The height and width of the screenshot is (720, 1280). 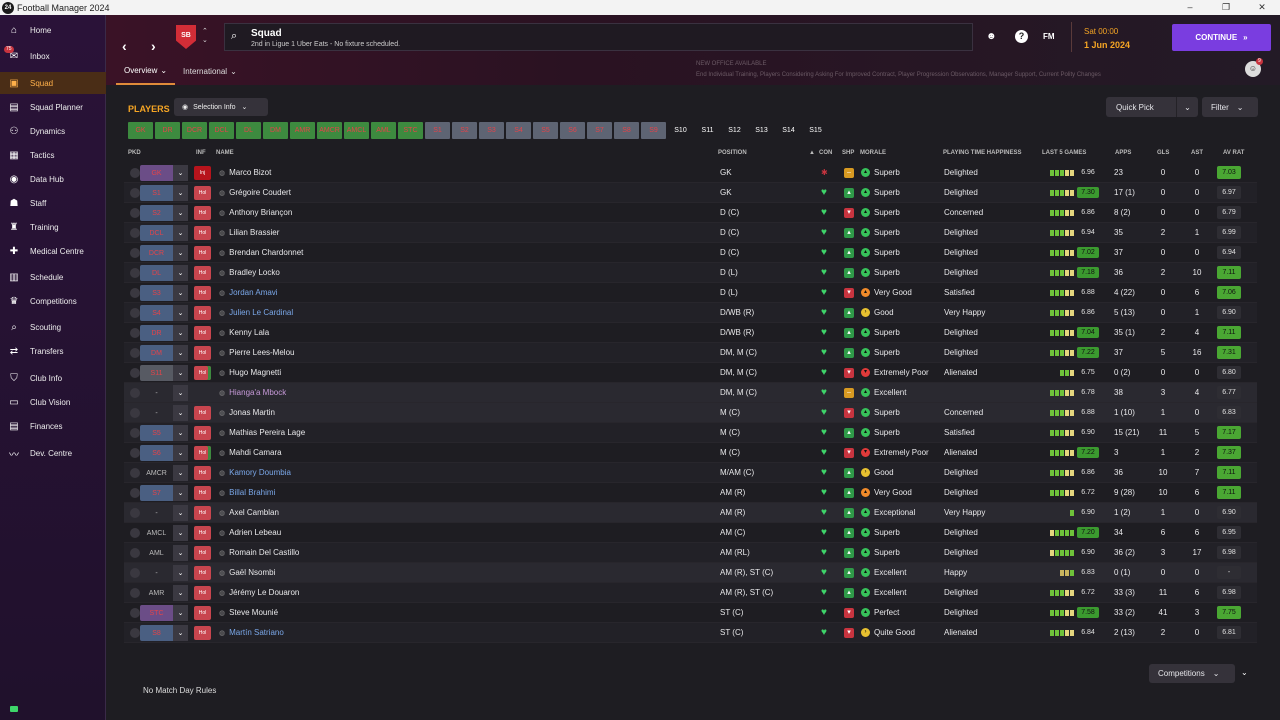 What do you see at coordinates (249, 272) in the screenshot?
I see `player-name: ◍ Bradley Locko` at bounding box center [249, 272].